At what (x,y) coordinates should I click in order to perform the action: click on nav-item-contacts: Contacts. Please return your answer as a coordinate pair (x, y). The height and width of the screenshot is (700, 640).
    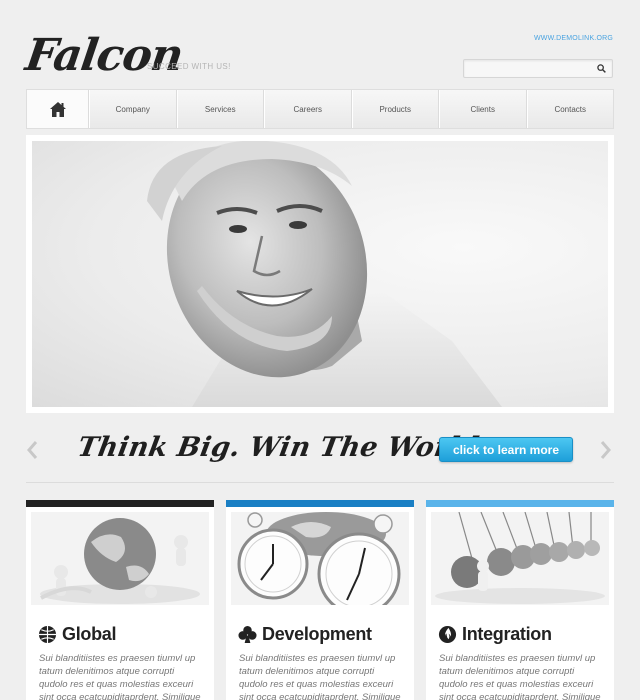
    Looking at the image, I should click on (570, 109).